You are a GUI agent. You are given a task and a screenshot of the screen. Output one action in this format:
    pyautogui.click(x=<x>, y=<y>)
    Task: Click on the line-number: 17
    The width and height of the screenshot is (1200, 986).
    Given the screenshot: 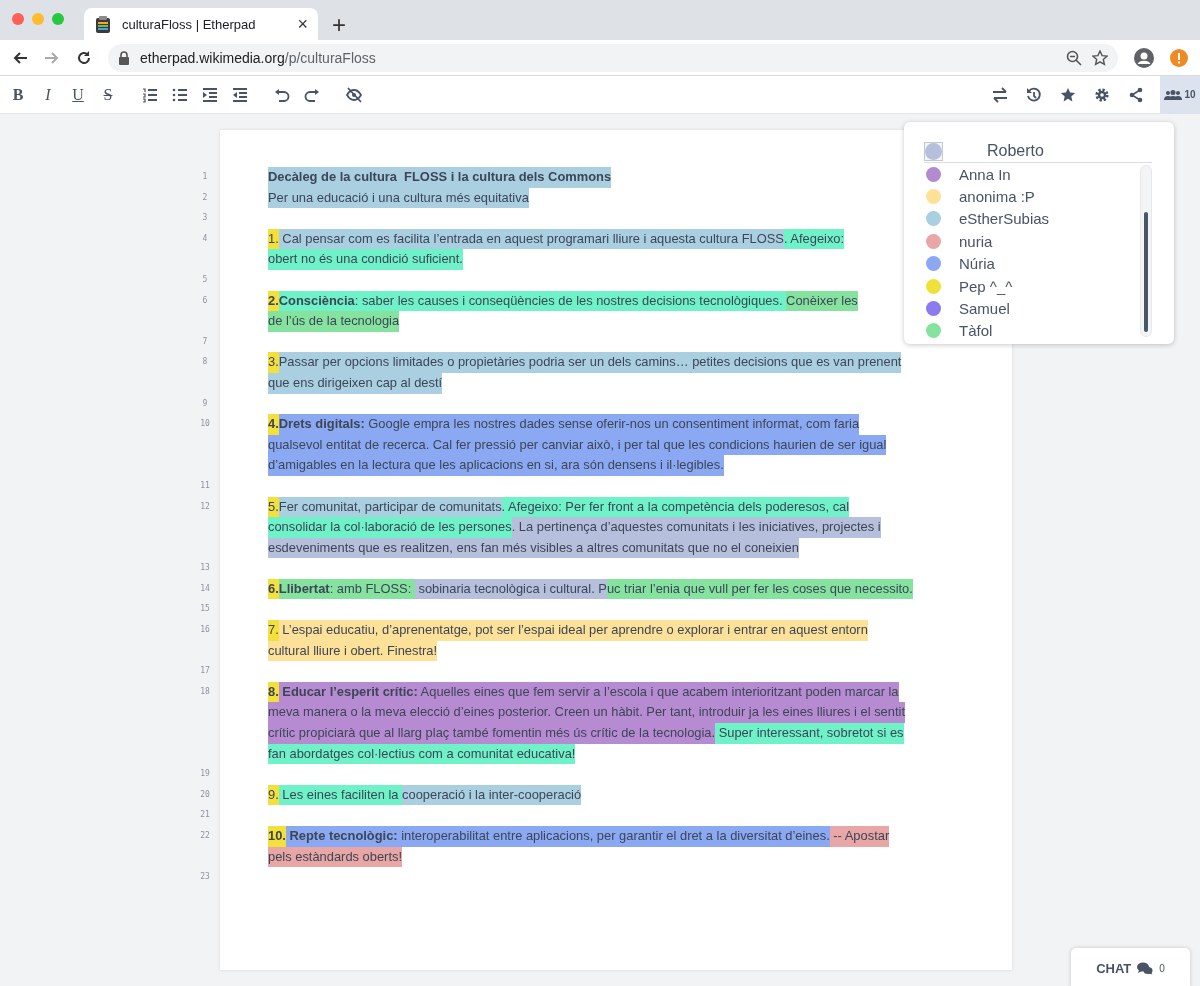 What is the action you would take?
    pyautogui.click(x=205, y=671)
    